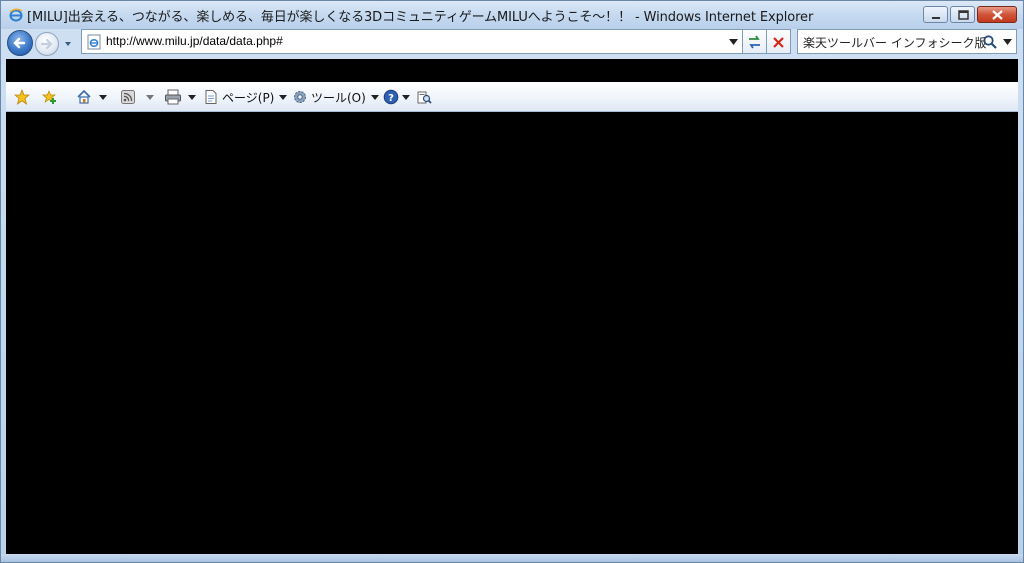 This screenshot has width=1024, height=563. I want to click on feeds-button, so click(138, 97).